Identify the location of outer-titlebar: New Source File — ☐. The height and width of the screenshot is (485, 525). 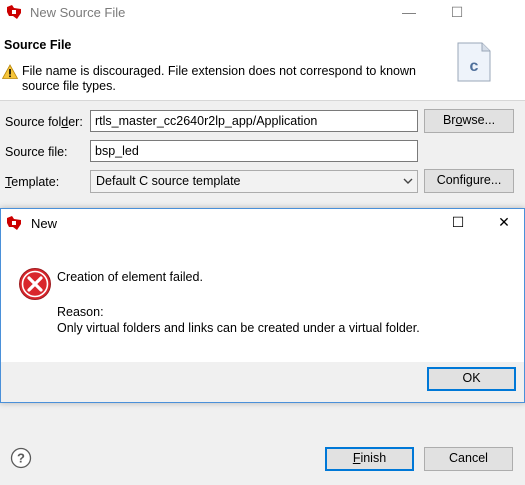
(262, 12).